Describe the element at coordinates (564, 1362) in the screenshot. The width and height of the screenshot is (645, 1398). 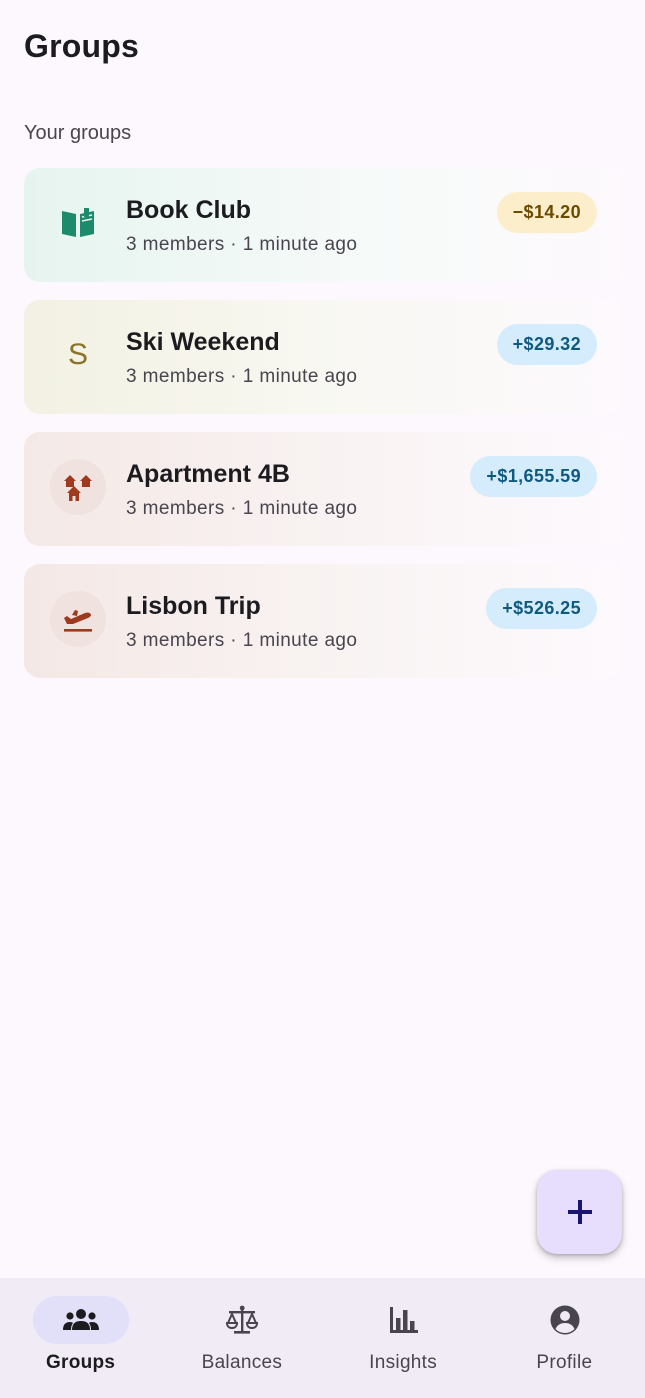
I see `nav-label: Profile` at that location.